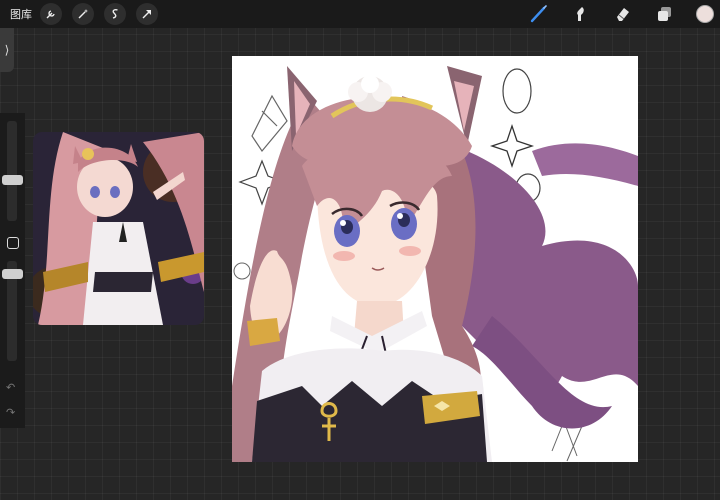 This screenshot has height=500, width=720. I want to click on brush-size-handle, so click(12, 180).